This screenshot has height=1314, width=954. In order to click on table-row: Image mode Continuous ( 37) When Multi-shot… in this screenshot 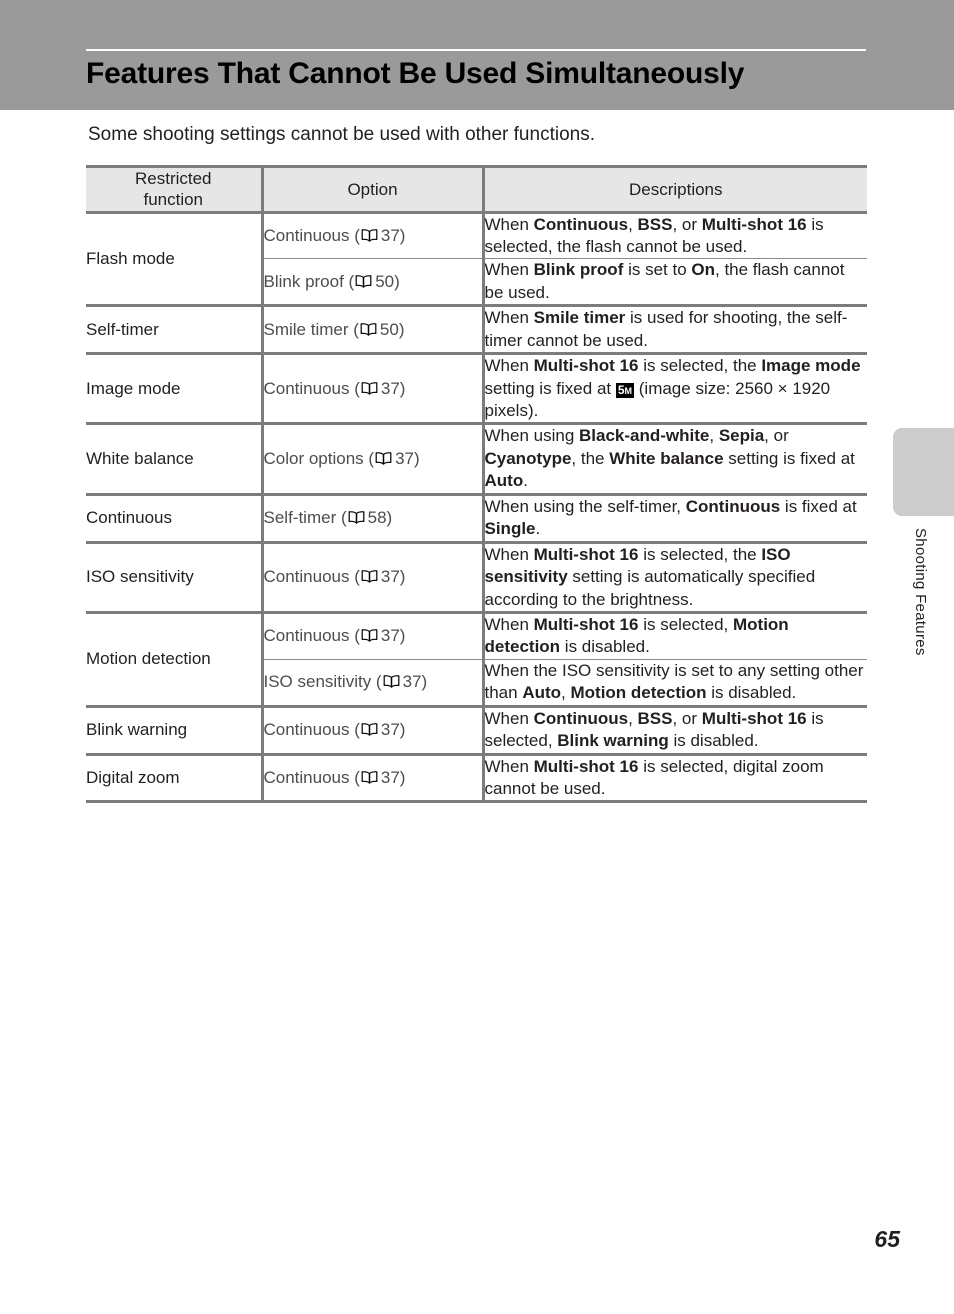, I will do `click(476, 389)`.